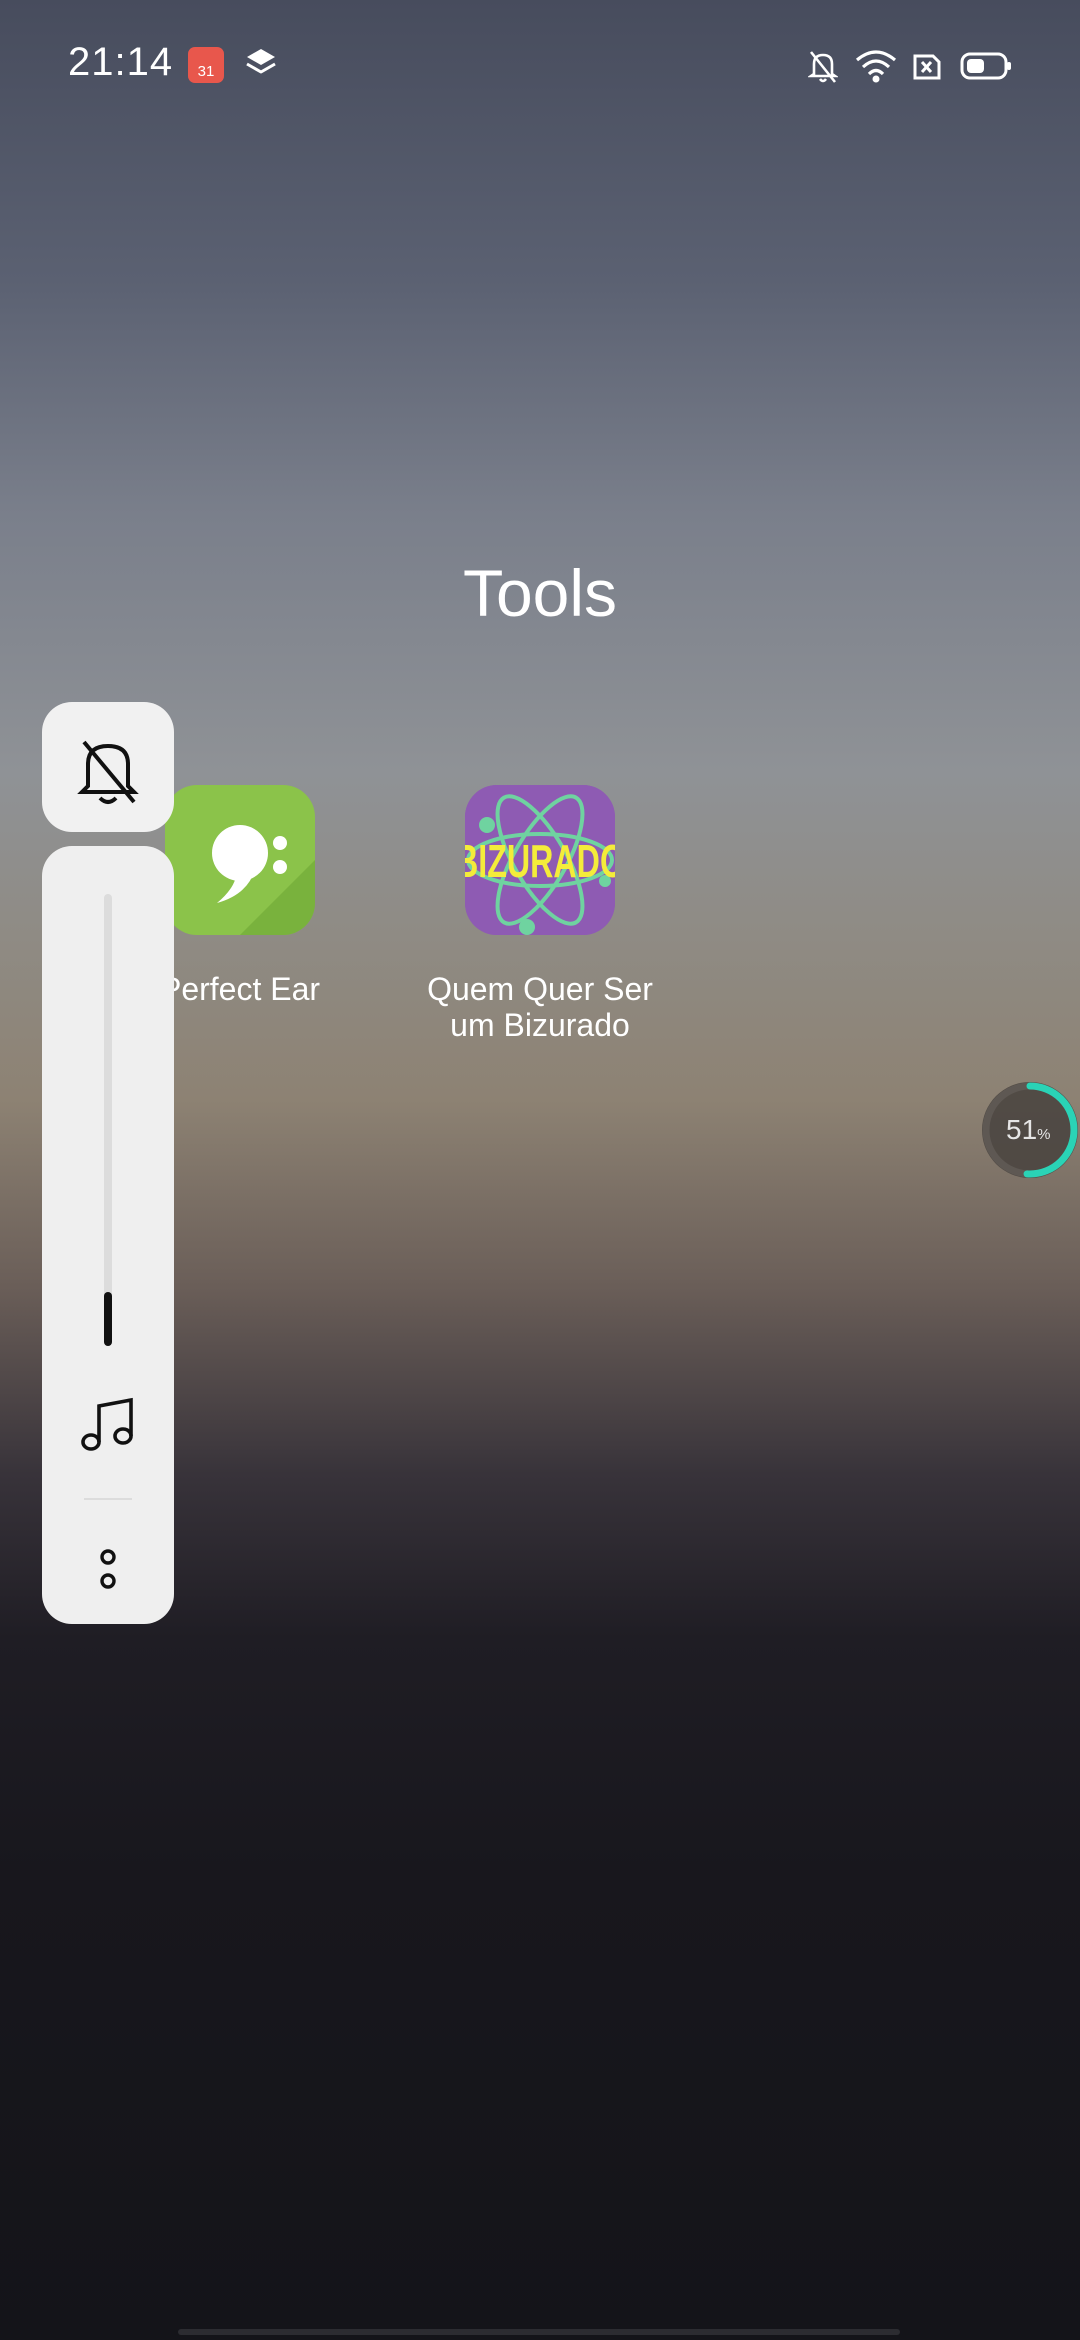 The width and height of the screenshot is (1080, 2340). I want to click on volume-panel, so click(108, 1235).